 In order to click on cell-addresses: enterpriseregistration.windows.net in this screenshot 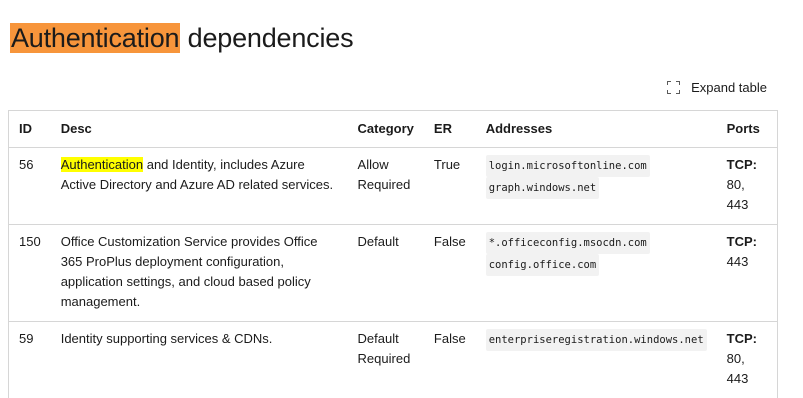, I will do `click(596, 360)`.